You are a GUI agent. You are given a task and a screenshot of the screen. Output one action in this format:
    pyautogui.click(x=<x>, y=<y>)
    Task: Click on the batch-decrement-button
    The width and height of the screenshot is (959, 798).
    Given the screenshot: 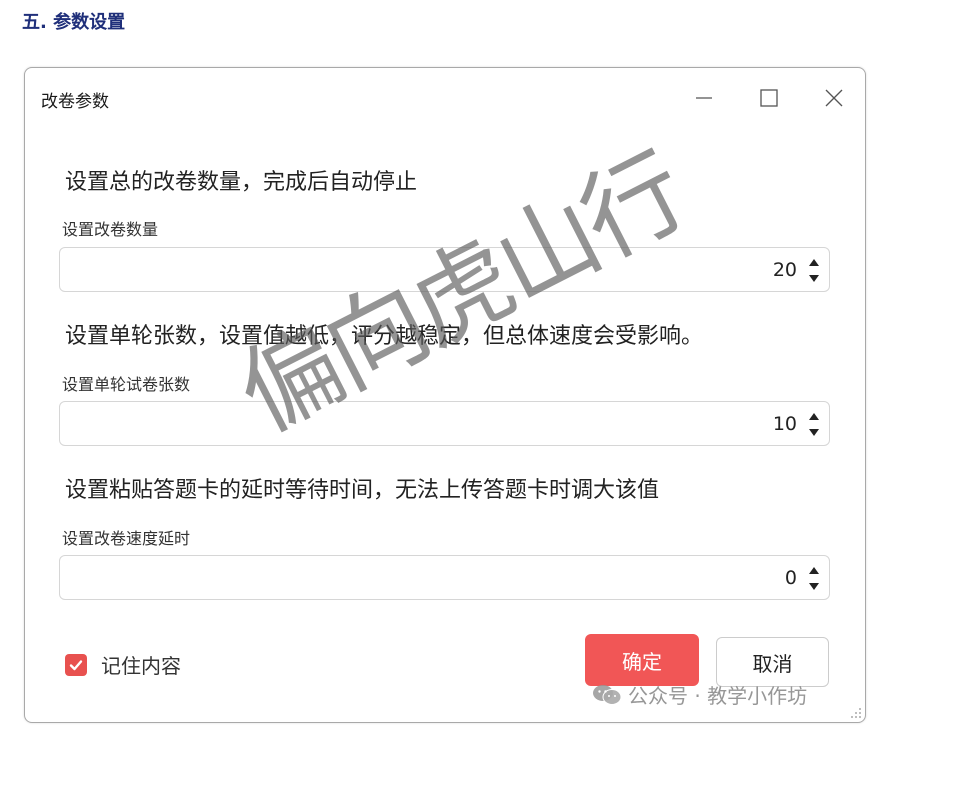 What is the action you would take?
    pyautogui.click(x=814, y=432)
    